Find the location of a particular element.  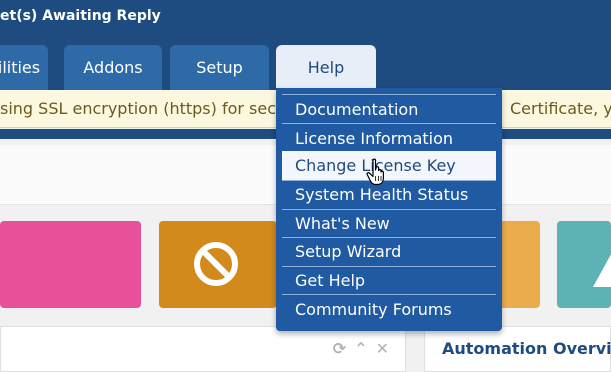

stat-tile-lightorange is located at coordinates (518, 264).